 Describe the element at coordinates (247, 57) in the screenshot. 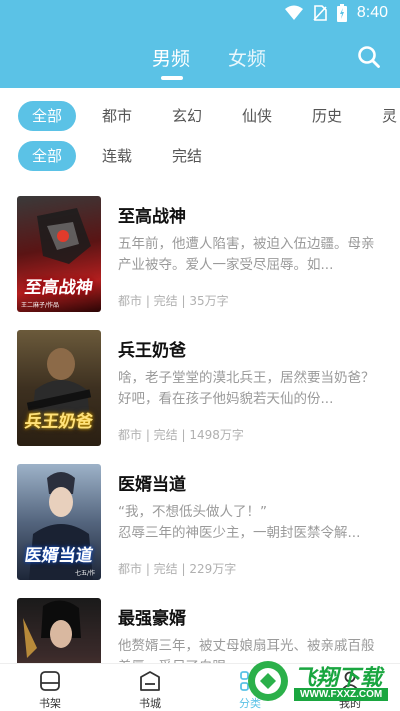

I see `tab-female: 女频` at that location.